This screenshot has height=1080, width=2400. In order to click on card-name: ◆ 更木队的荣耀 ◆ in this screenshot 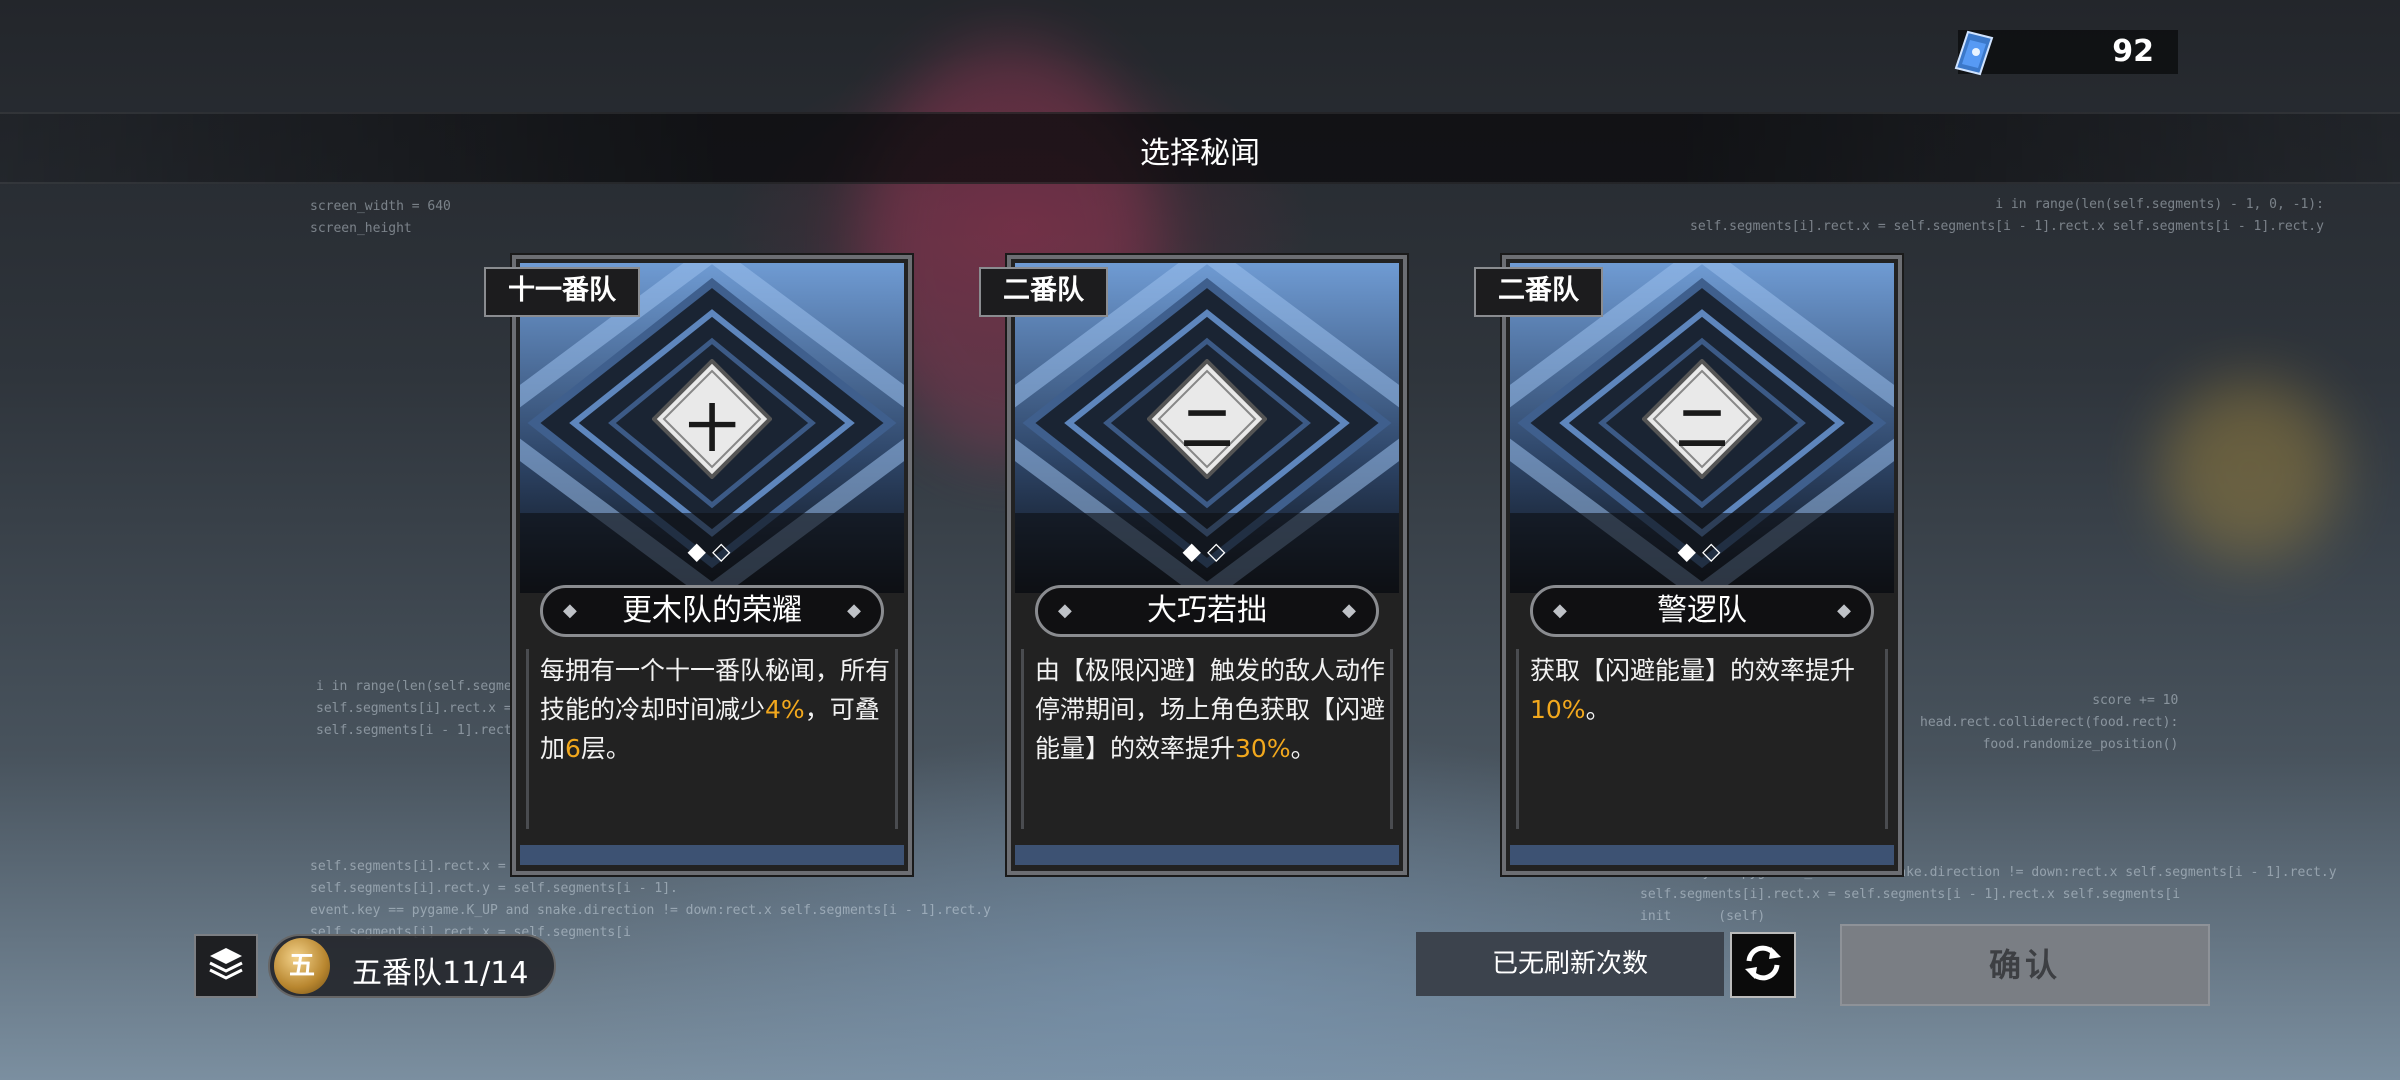, I will do `click(712, 611)`.